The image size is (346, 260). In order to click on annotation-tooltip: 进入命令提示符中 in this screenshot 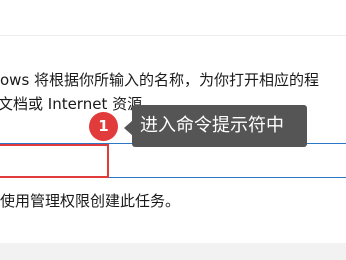, I will do `click(219, 126)`.